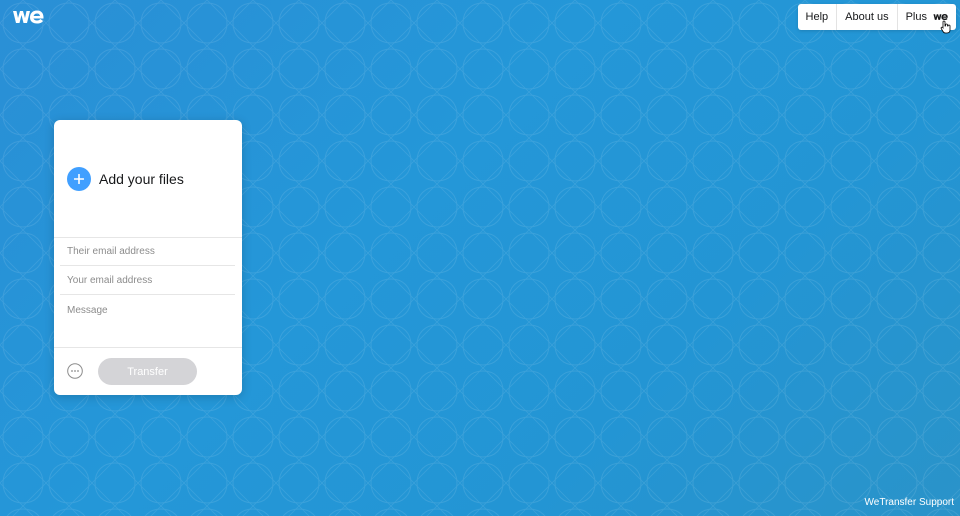 The height and width of the screenshot is (516, 960). Describe the element at coordinates (909, 502) in the screenshot. I see `support-link: WeTransfer Support` at that location.